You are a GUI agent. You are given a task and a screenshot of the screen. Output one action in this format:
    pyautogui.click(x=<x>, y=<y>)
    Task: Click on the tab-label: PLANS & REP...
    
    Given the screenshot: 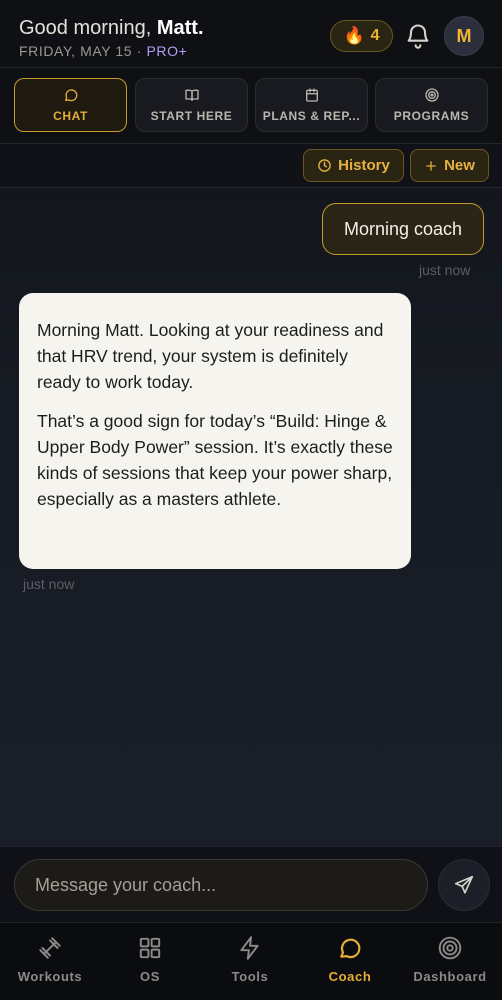 What is the action you would take?
    pyautogui.click(x=311, y=116)
    